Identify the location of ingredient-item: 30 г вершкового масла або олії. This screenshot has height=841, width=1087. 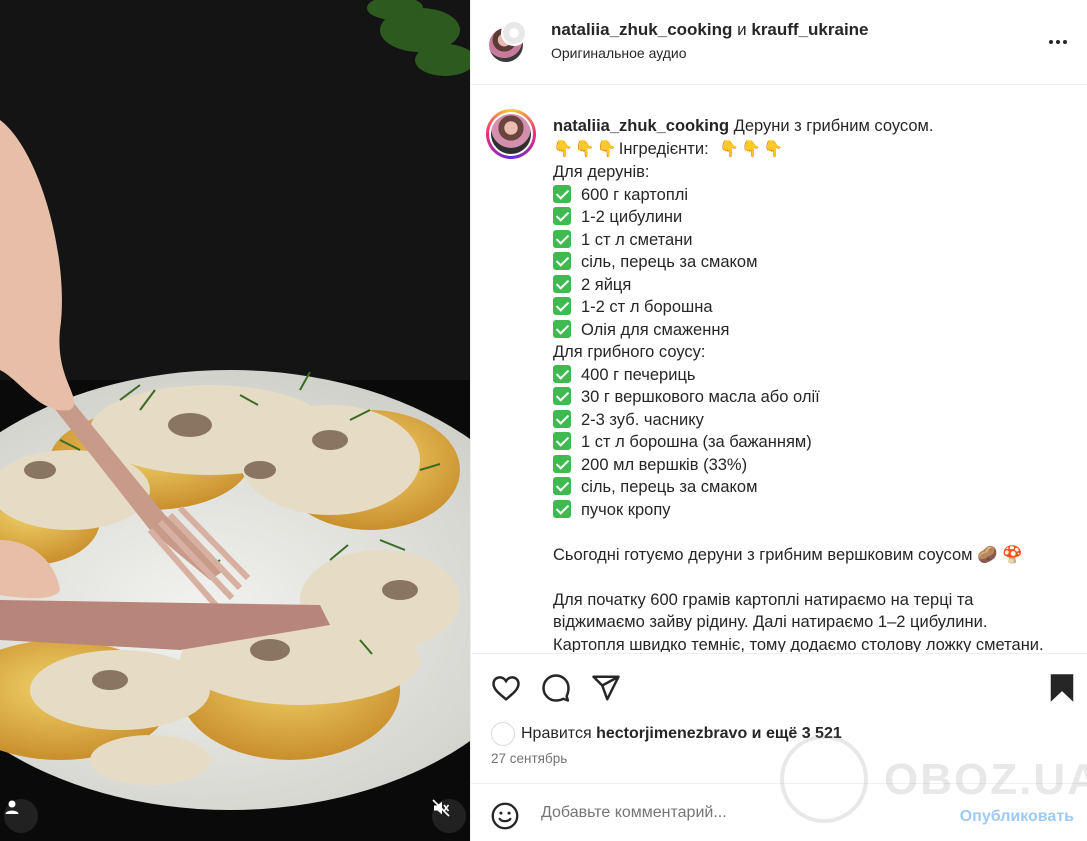
(808, 397).